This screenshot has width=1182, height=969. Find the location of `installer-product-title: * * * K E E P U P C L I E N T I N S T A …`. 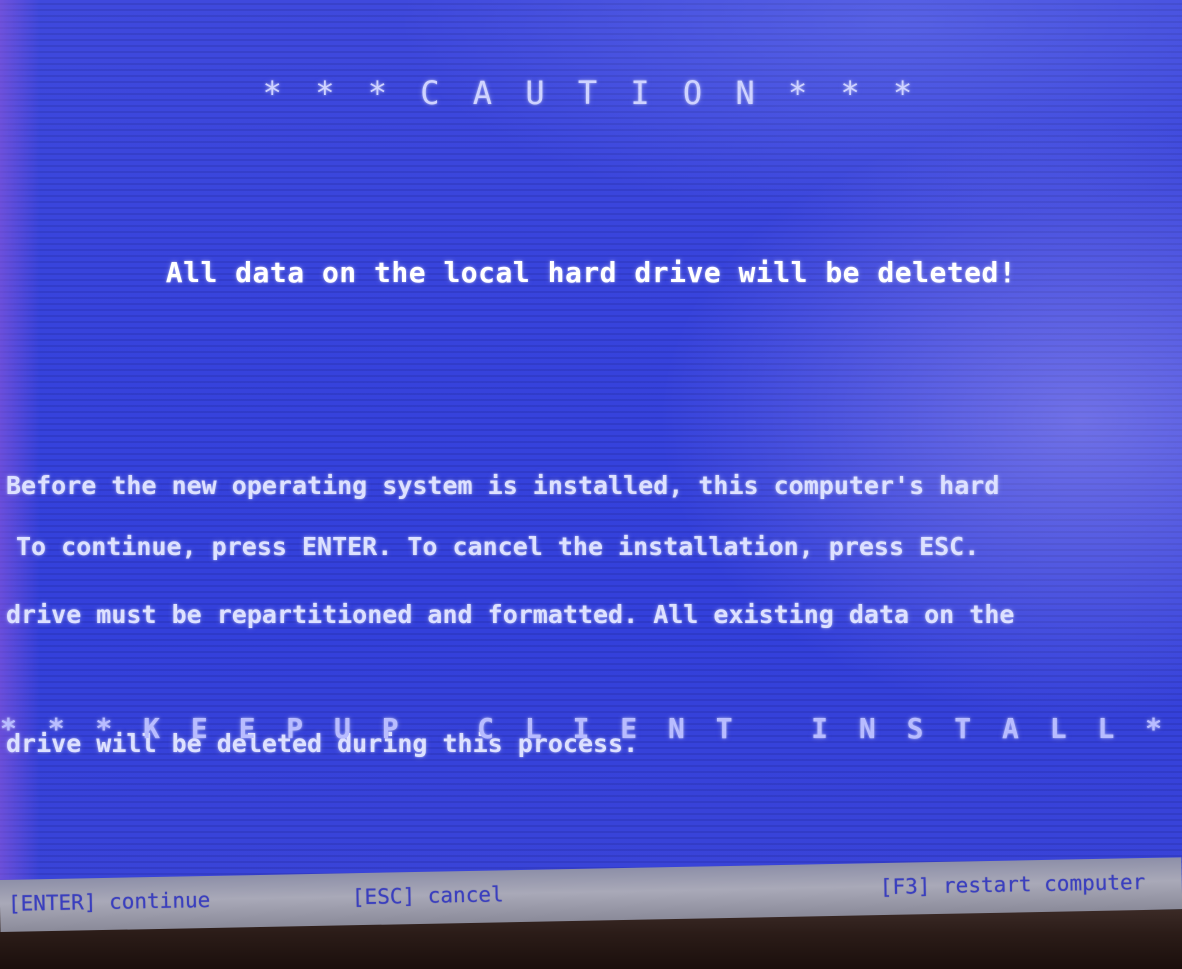

installer-product-title: * * * K E E P U P C L I E N T I N S T A … is located at coordinates (591, 728).